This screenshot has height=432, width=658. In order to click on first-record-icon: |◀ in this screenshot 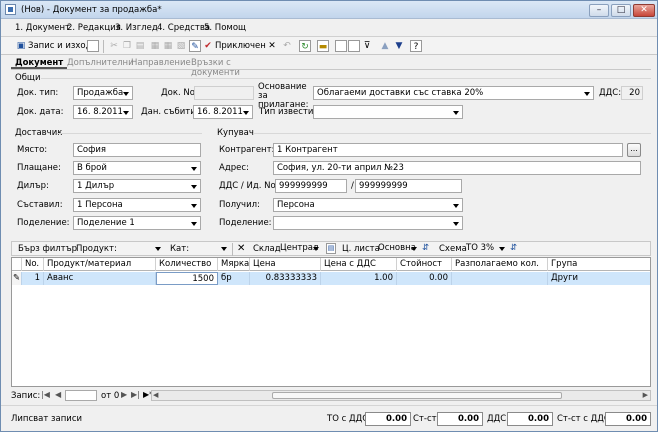, I will do `click(45, 394)`.